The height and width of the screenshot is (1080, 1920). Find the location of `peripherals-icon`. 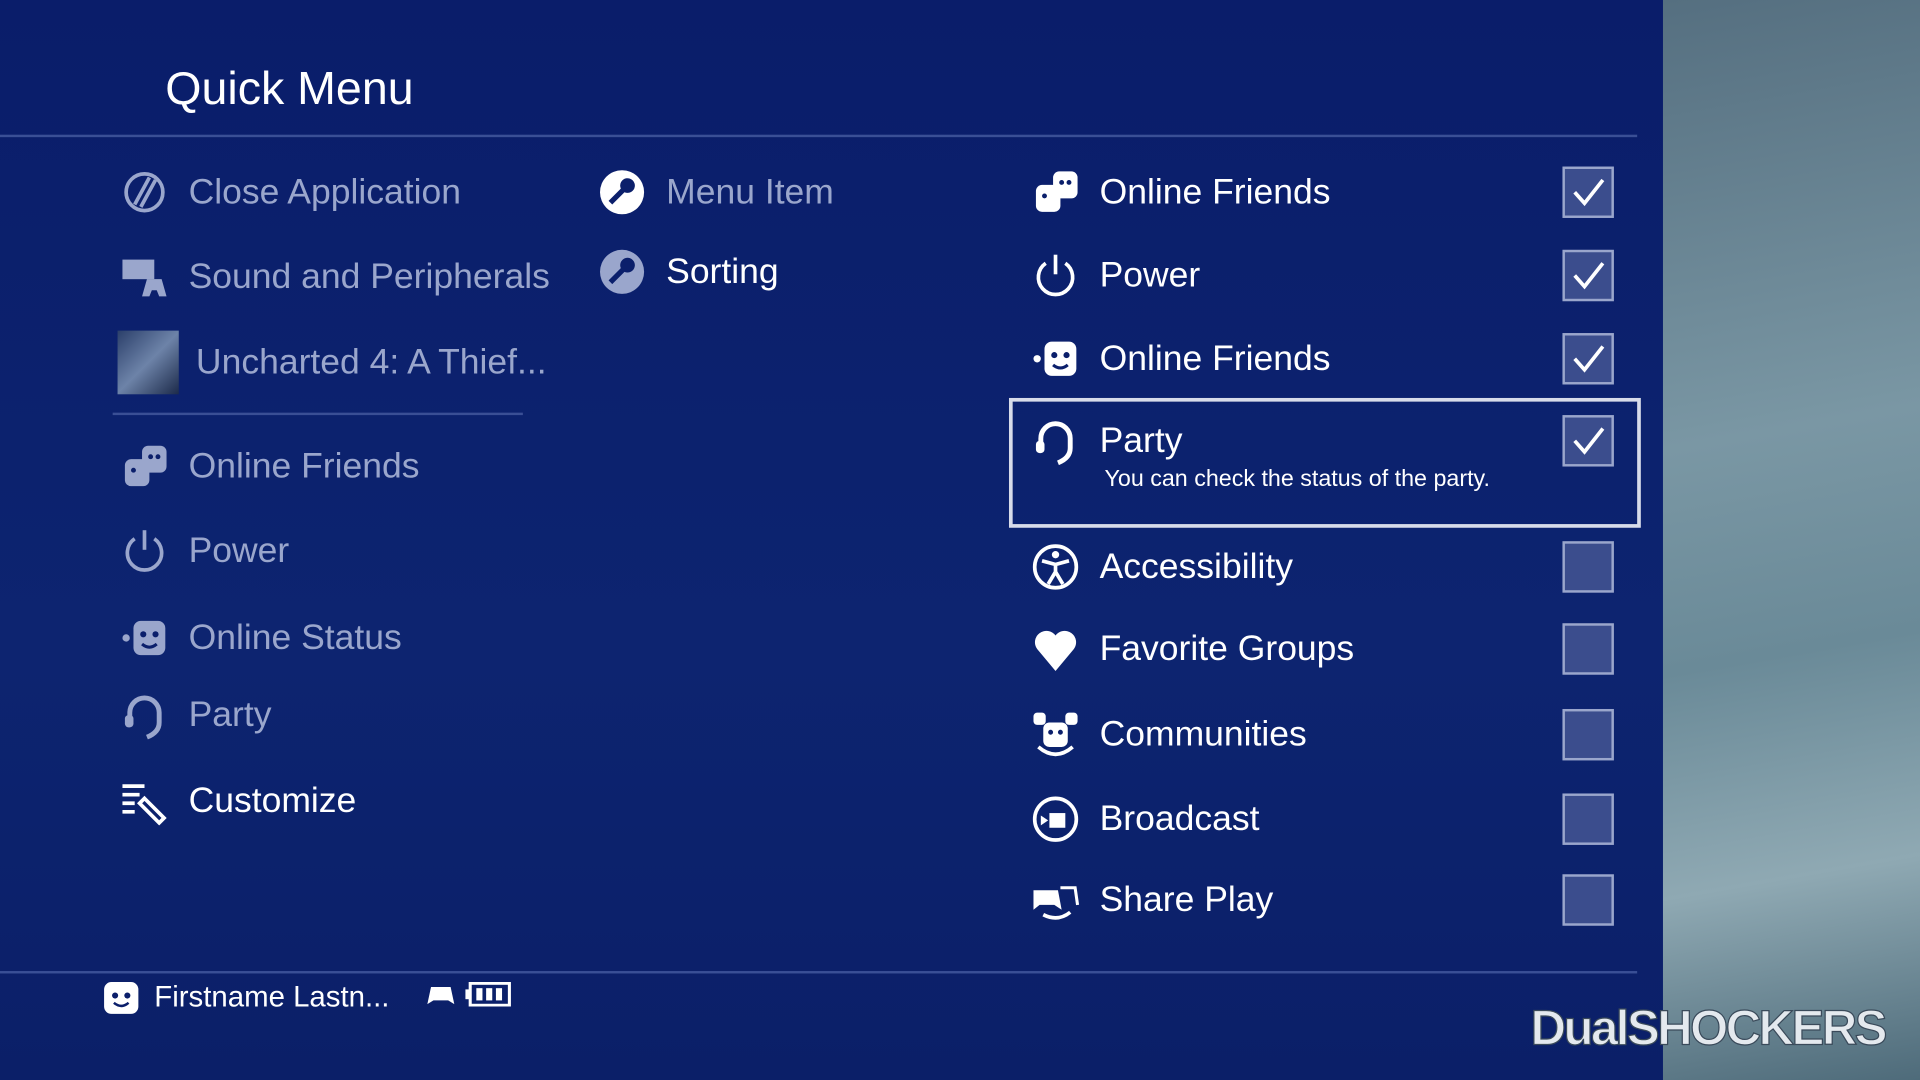

peripherals-icon is located at coordinates (145, 277).